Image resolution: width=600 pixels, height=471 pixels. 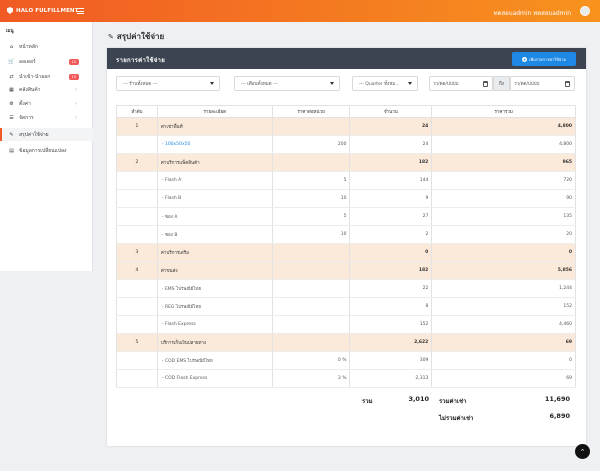 I want to click on row-number: 2, so click(x=137, y=162).